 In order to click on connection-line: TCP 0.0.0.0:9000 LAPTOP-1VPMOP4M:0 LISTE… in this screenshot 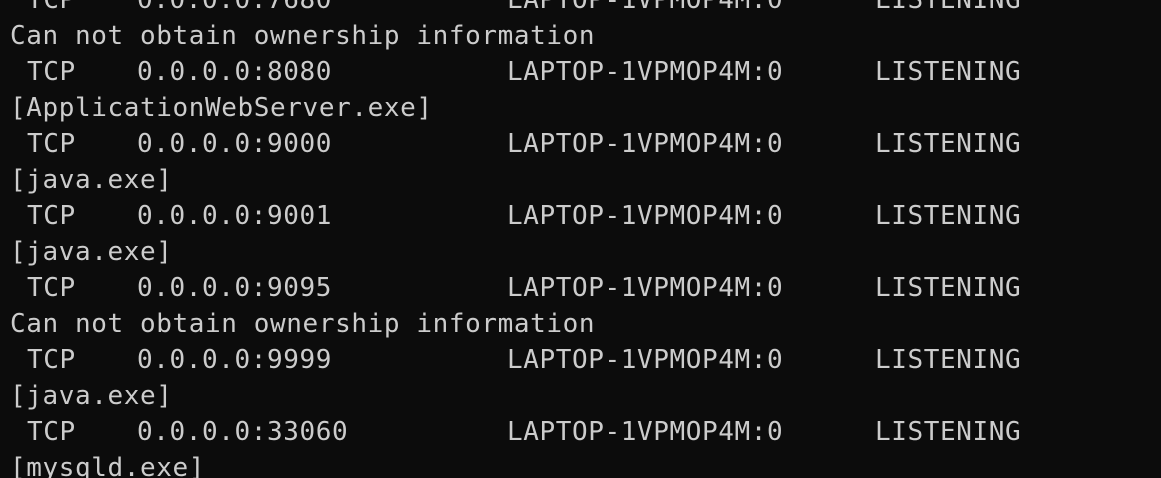, I will do `click(510, 144)`.